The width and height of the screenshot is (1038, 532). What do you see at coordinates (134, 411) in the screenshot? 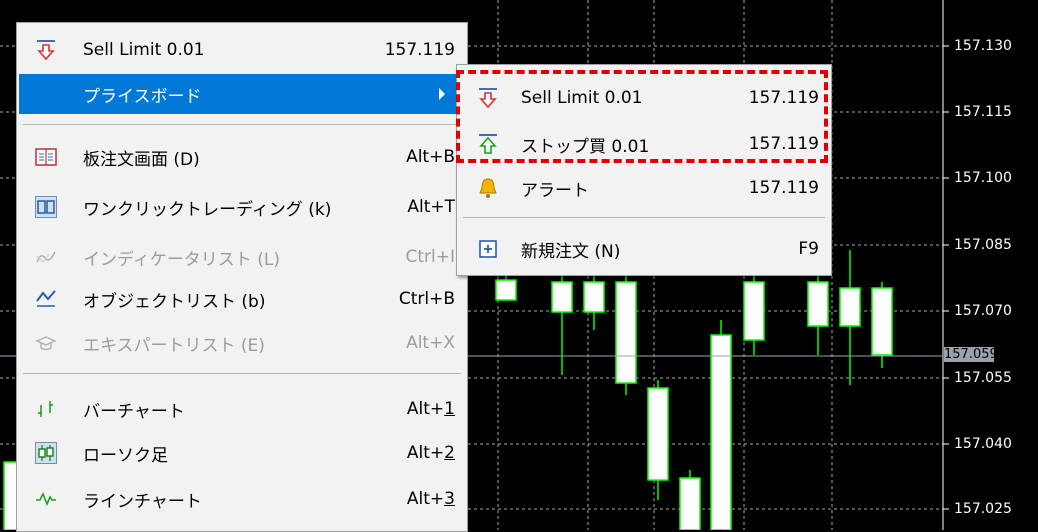
I see `menu-item-label: バーチャート` at bounding box center [134, 411].